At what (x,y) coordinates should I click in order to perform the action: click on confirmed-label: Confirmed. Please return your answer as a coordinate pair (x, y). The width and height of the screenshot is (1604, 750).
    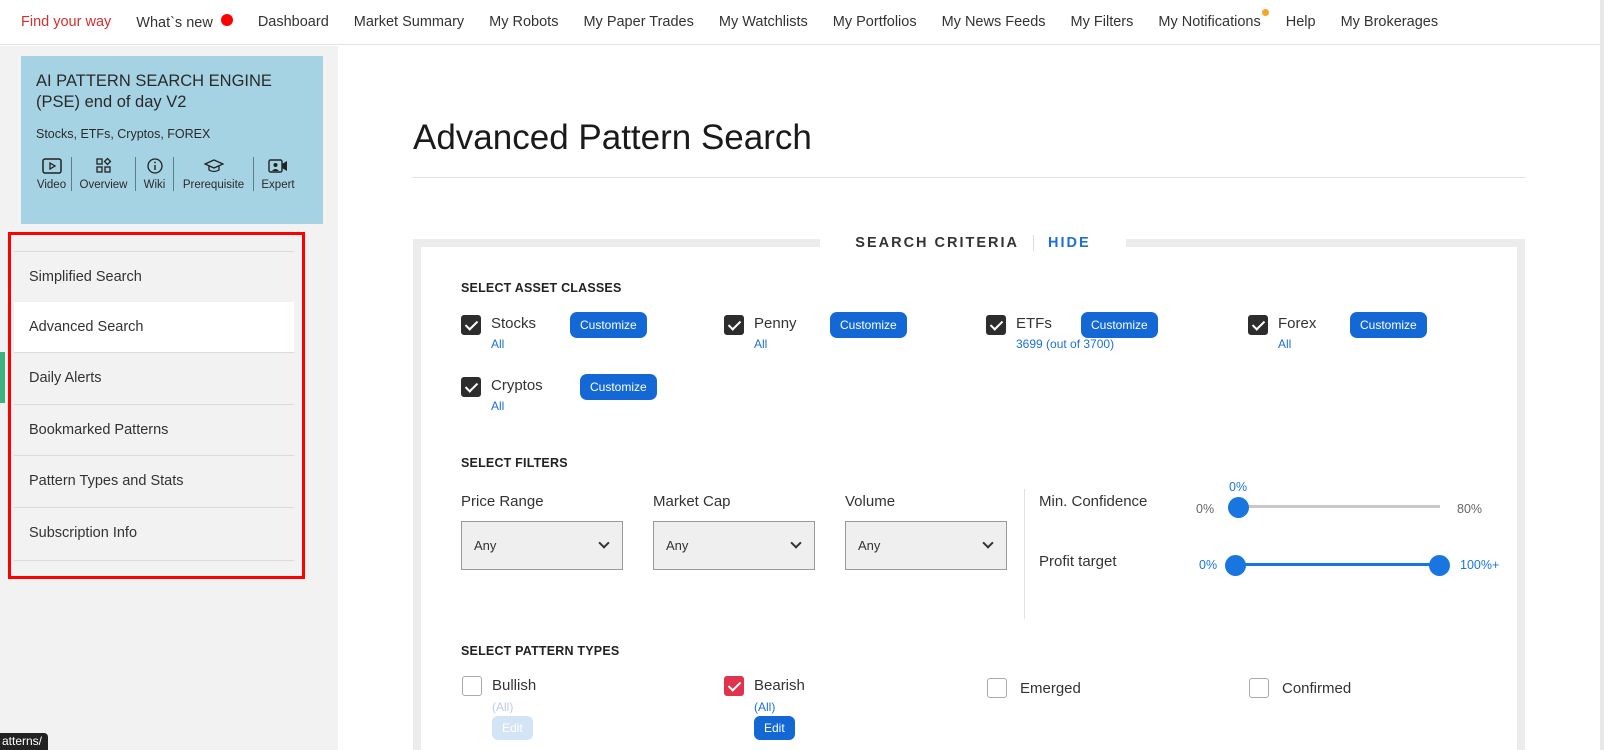
    Looking at the image, I should click on (1317, 688).